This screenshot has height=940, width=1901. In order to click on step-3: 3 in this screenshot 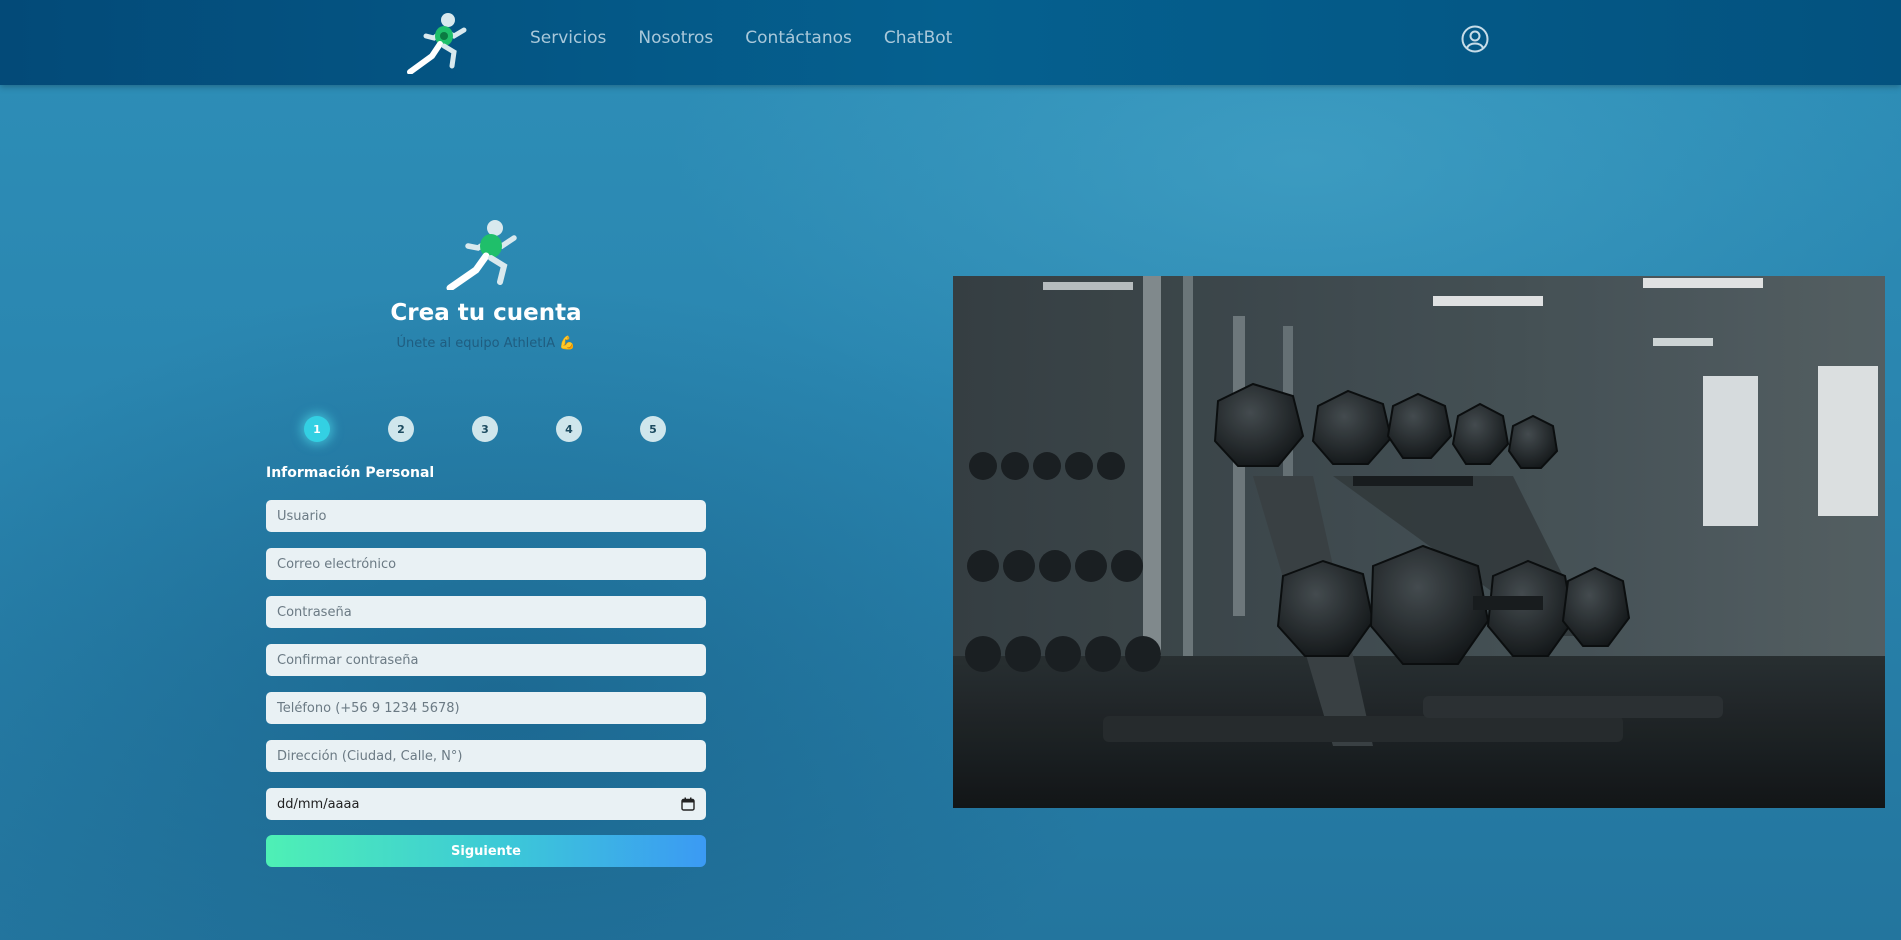, I will do `click(485, 429)`.